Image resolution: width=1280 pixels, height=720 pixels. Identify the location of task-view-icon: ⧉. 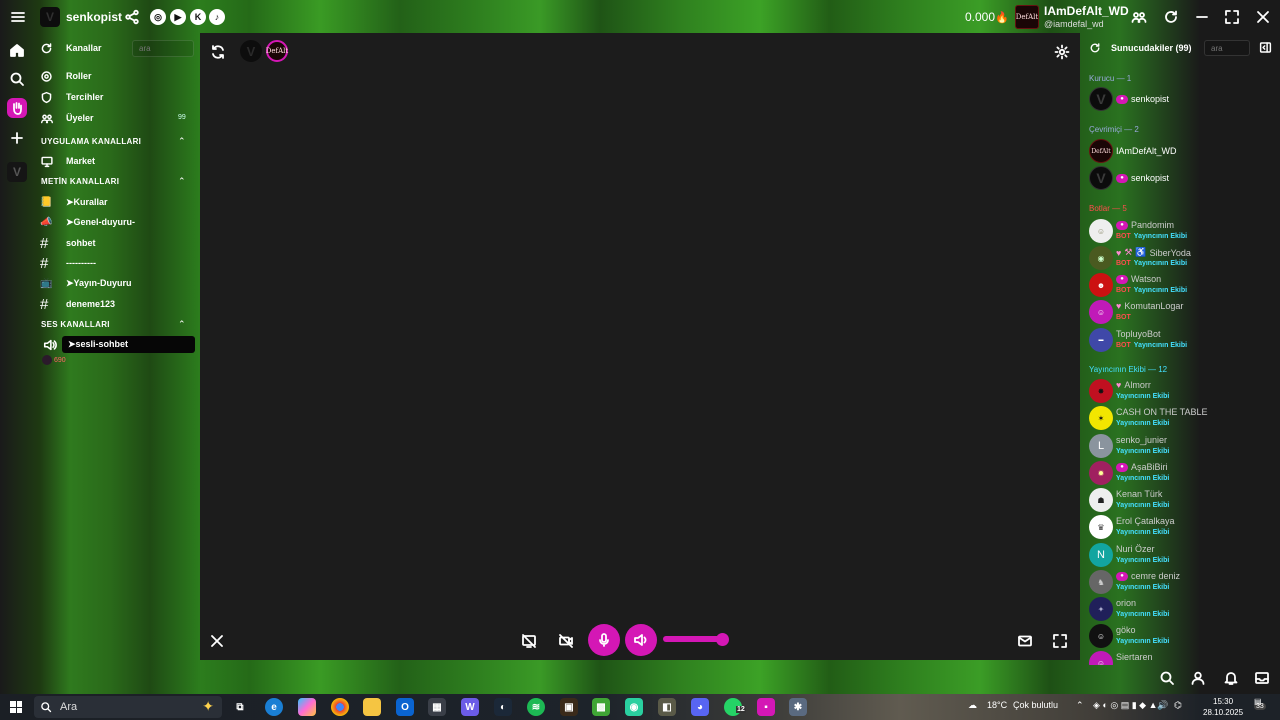
(240, 707).